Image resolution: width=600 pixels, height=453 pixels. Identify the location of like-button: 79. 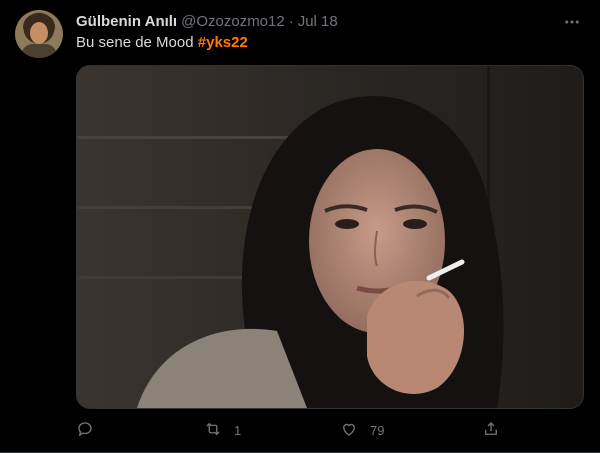
(362, 430).